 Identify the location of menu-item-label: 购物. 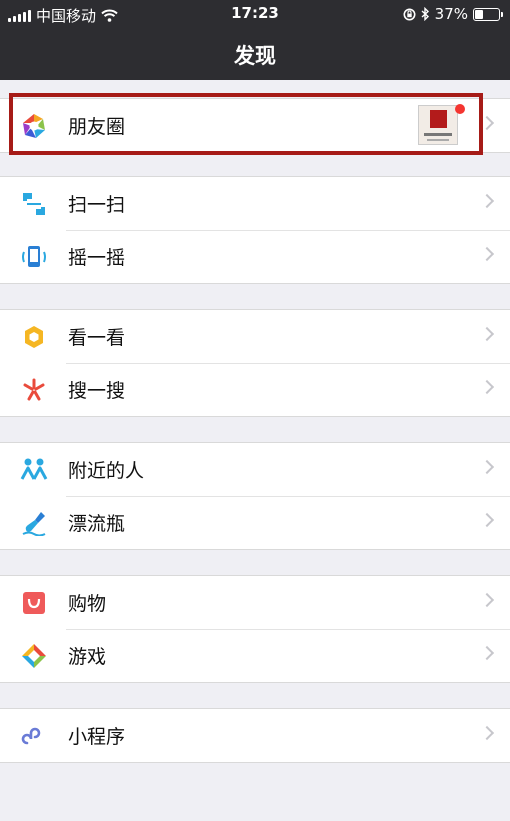
(87, 604).